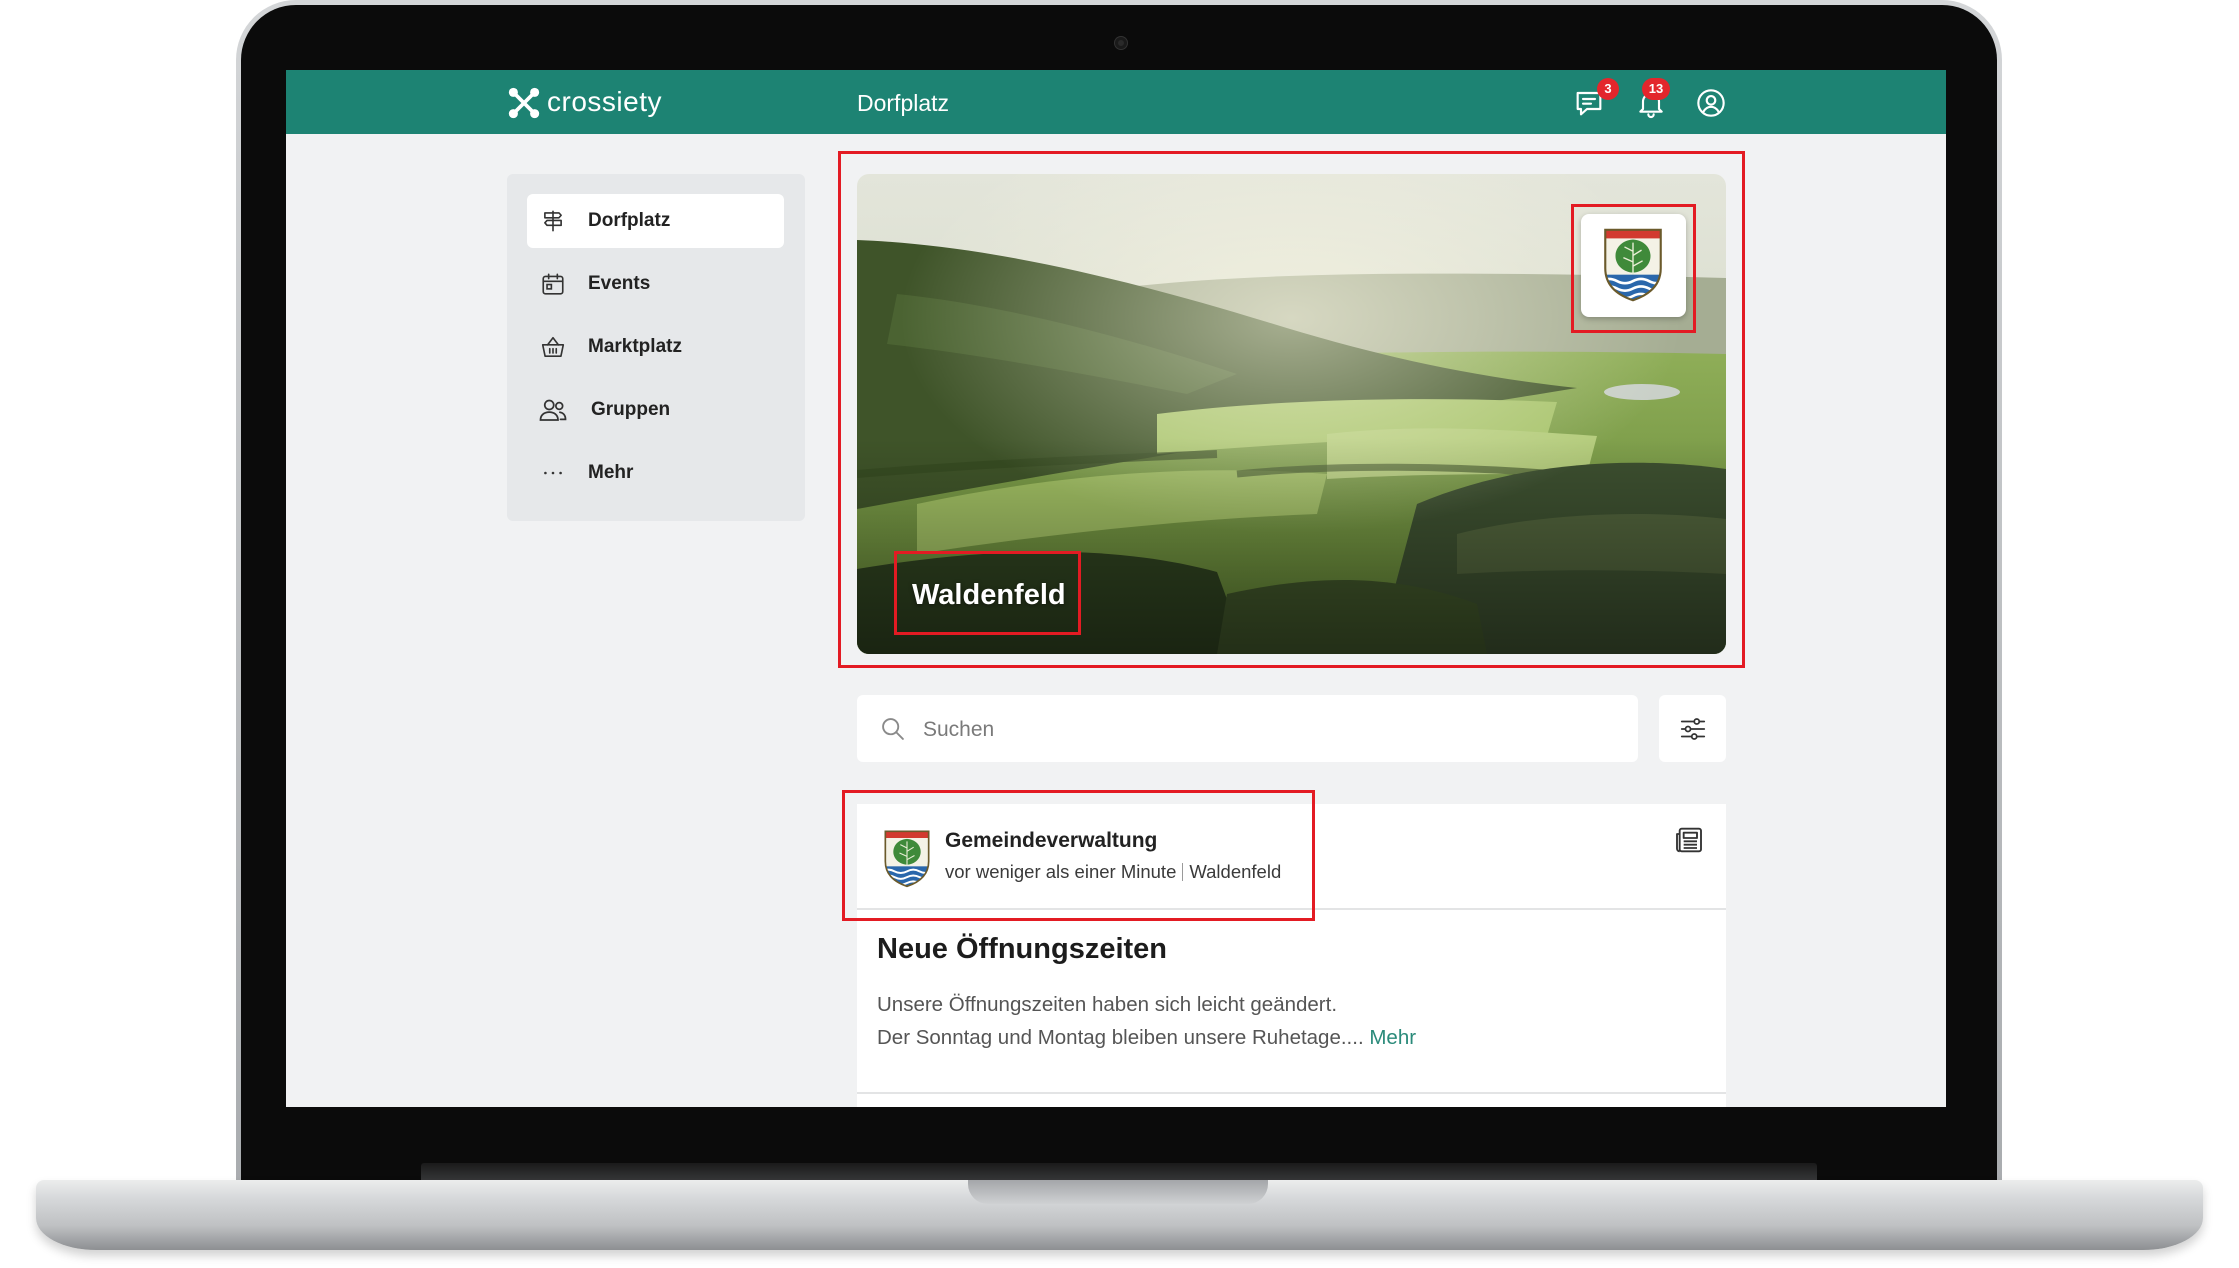  I want to click on filter-sliders-icon, so click(1693, 729).